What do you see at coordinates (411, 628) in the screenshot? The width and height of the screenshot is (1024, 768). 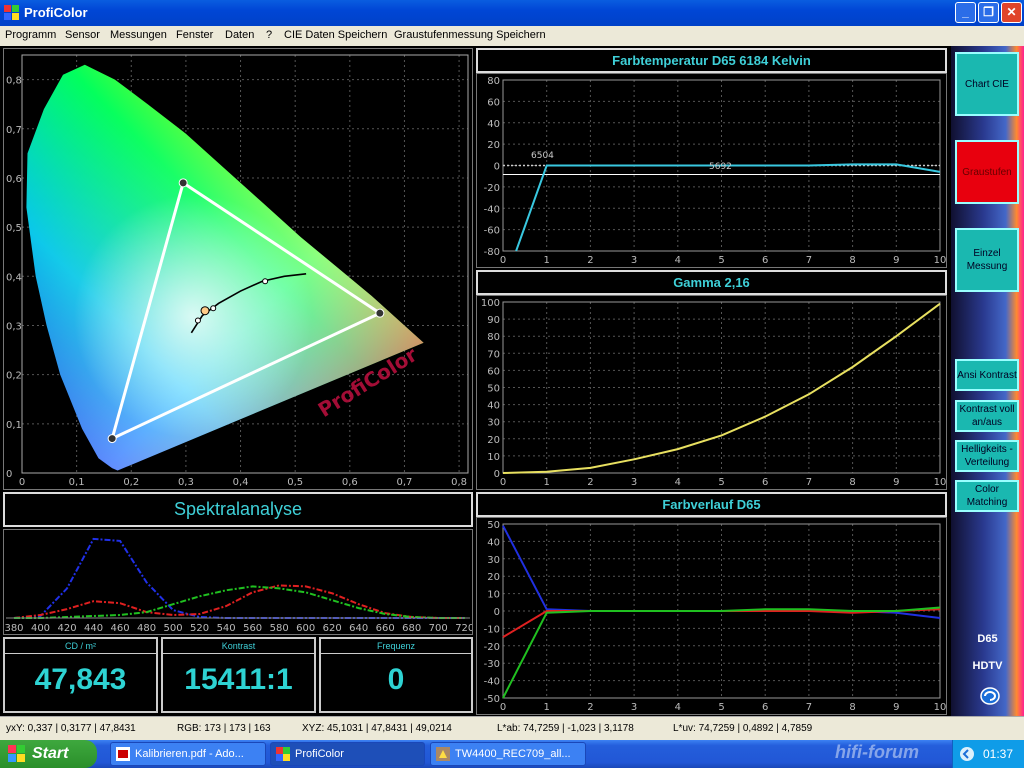 I see `spectral-x-tick: 680` at bounding box center [411, 628].